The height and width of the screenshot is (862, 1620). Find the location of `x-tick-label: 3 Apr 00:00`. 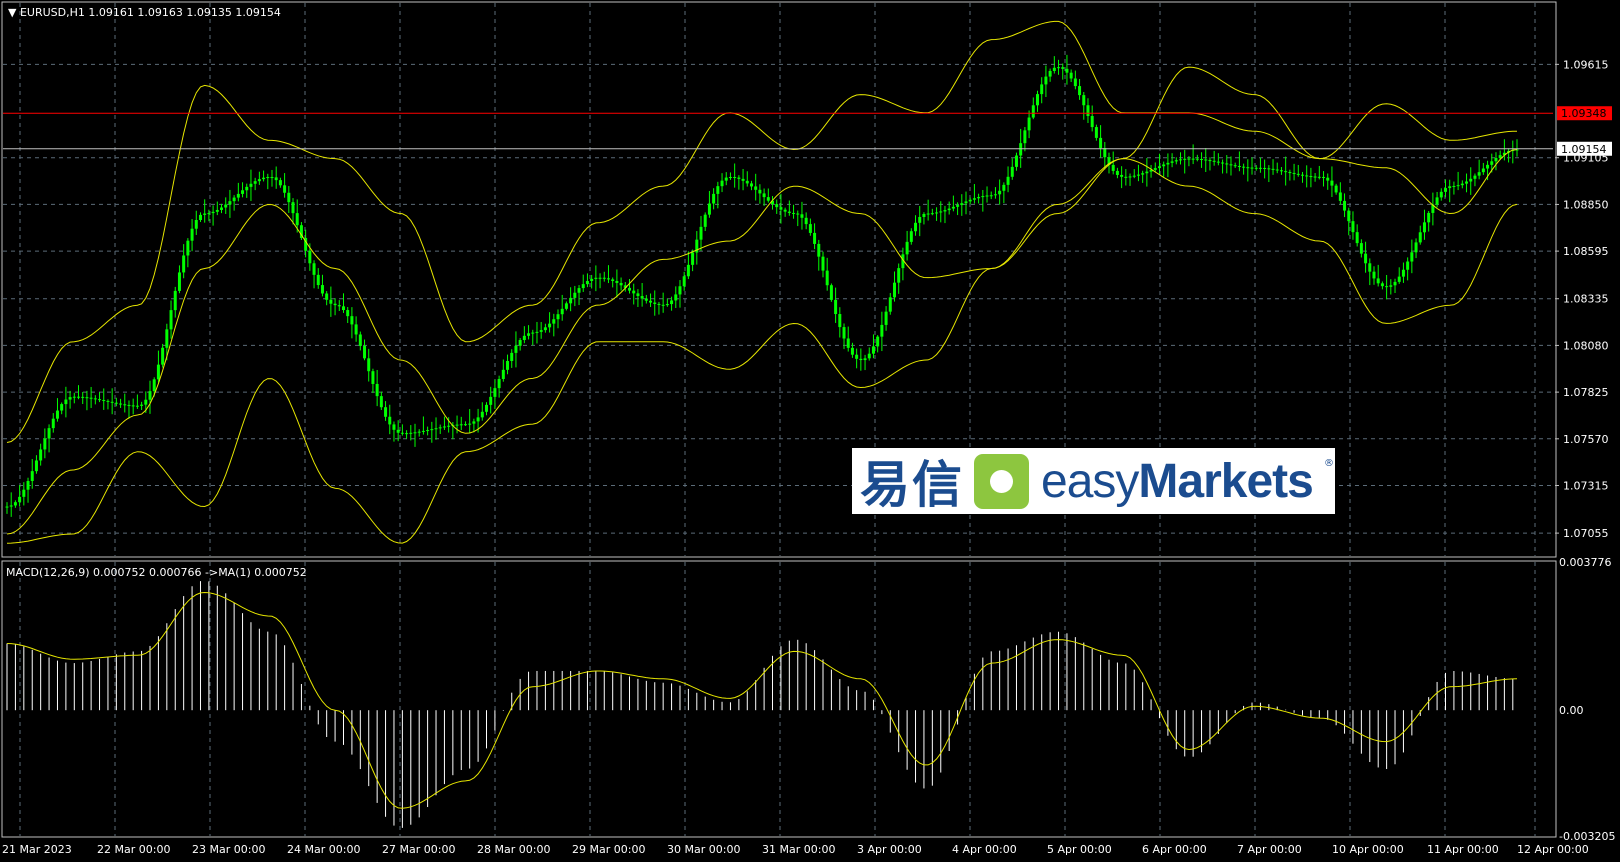

x-tick-label: 3 Apr 00:00 is located at coordinates (889, 849).